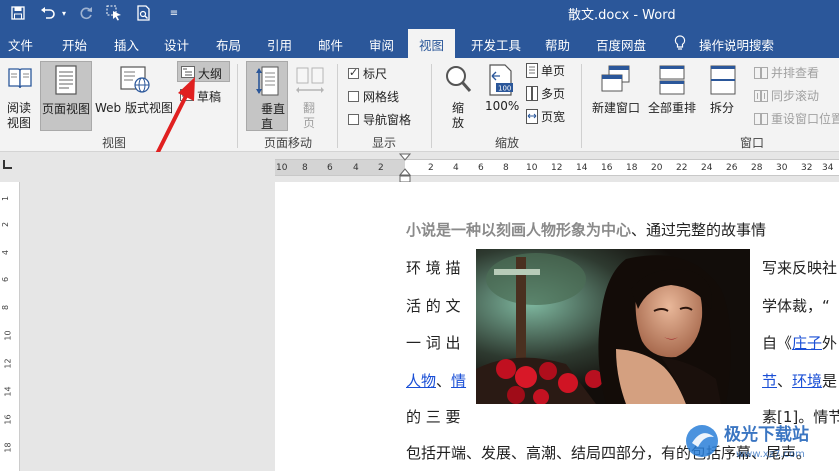  What do you see at coordinates (114, 13) in the screenshot?
I see `select-object-icon` at bounding box center [114, 13].